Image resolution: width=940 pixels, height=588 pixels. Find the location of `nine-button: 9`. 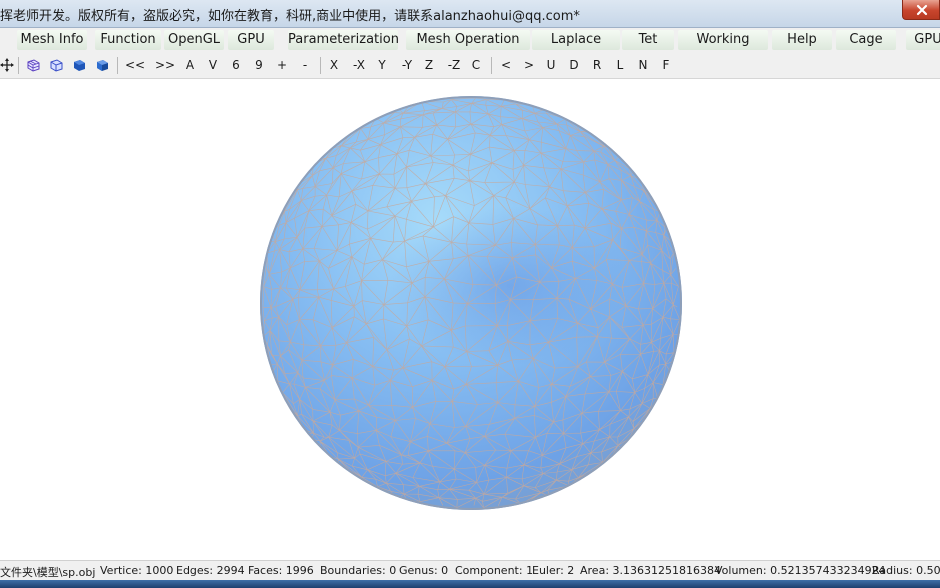

nine-button: 9 is located at coordinates (259, 65).